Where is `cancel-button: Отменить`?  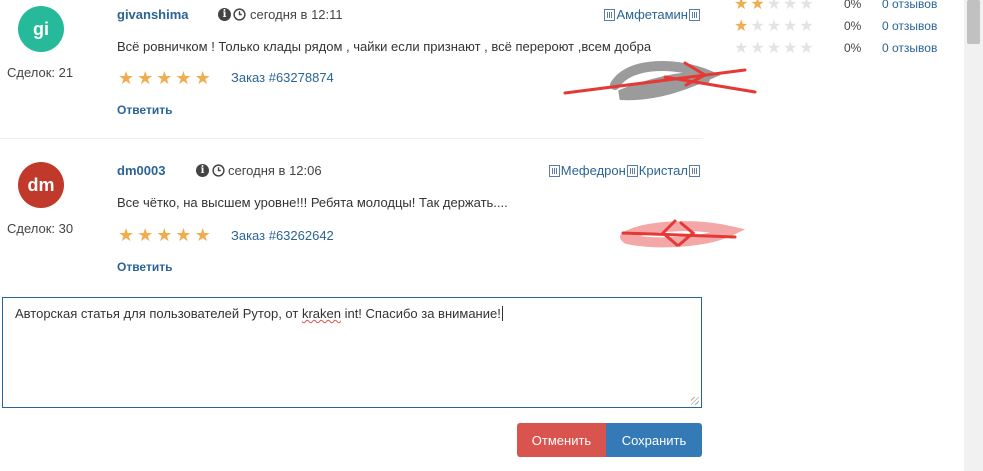 cancel-button: Отменить is located at coordinates (561, 440).